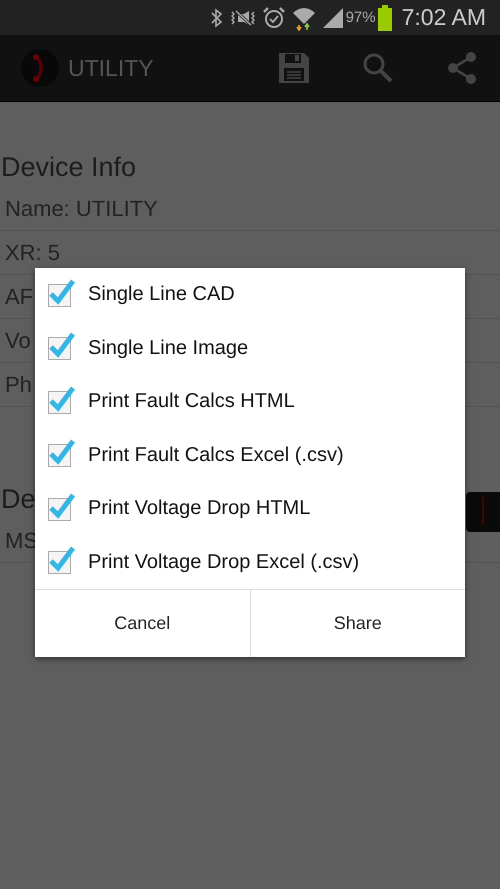 The width and height of the screenshot is (500, 889). What do you see at coordinates (81, 209) in the screenshot?
I see `info-row: Name: UTILITY` at bounding box center [81, 209].